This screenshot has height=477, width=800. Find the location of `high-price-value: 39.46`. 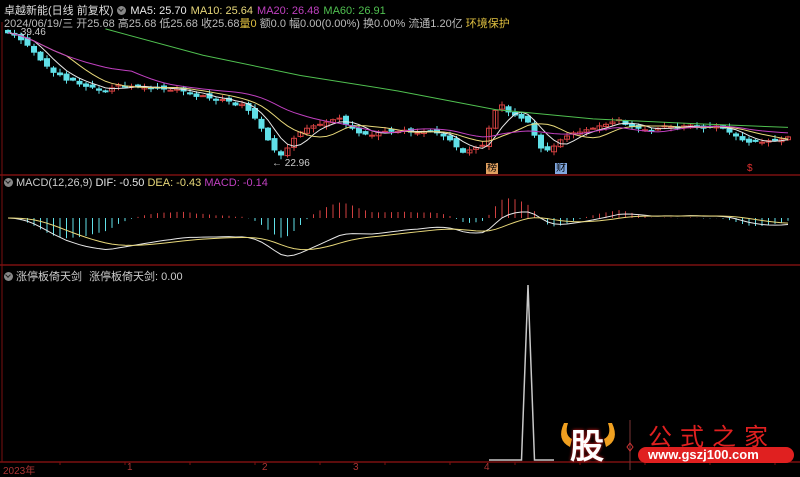

high-price-value: 39.46 is located at coordinates (33, 32).